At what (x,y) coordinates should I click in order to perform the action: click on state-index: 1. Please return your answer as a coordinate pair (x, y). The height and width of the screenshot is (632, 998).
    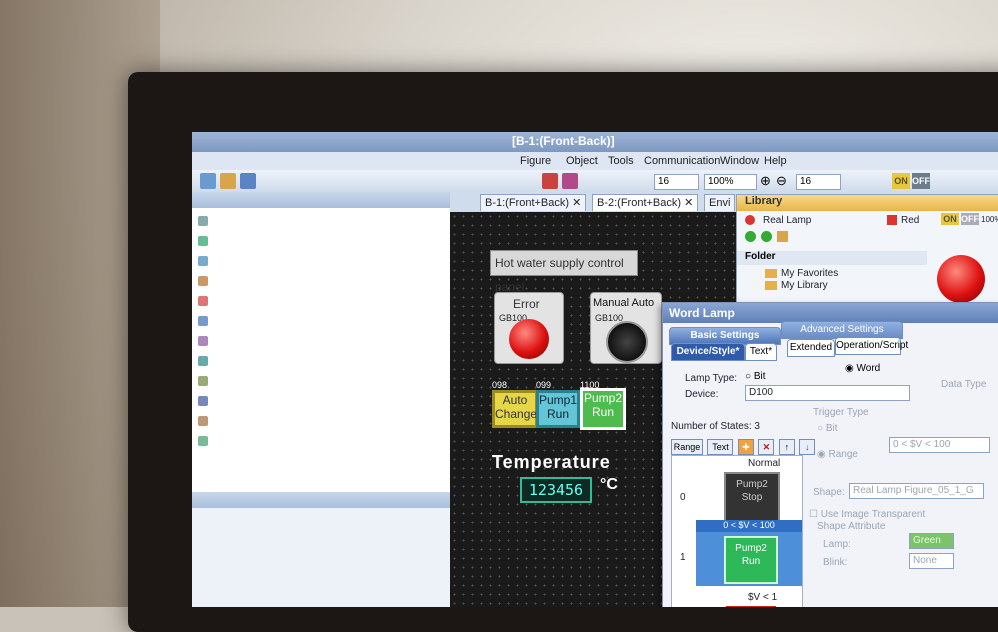
    Looking at the image, I should click on (683, 557).